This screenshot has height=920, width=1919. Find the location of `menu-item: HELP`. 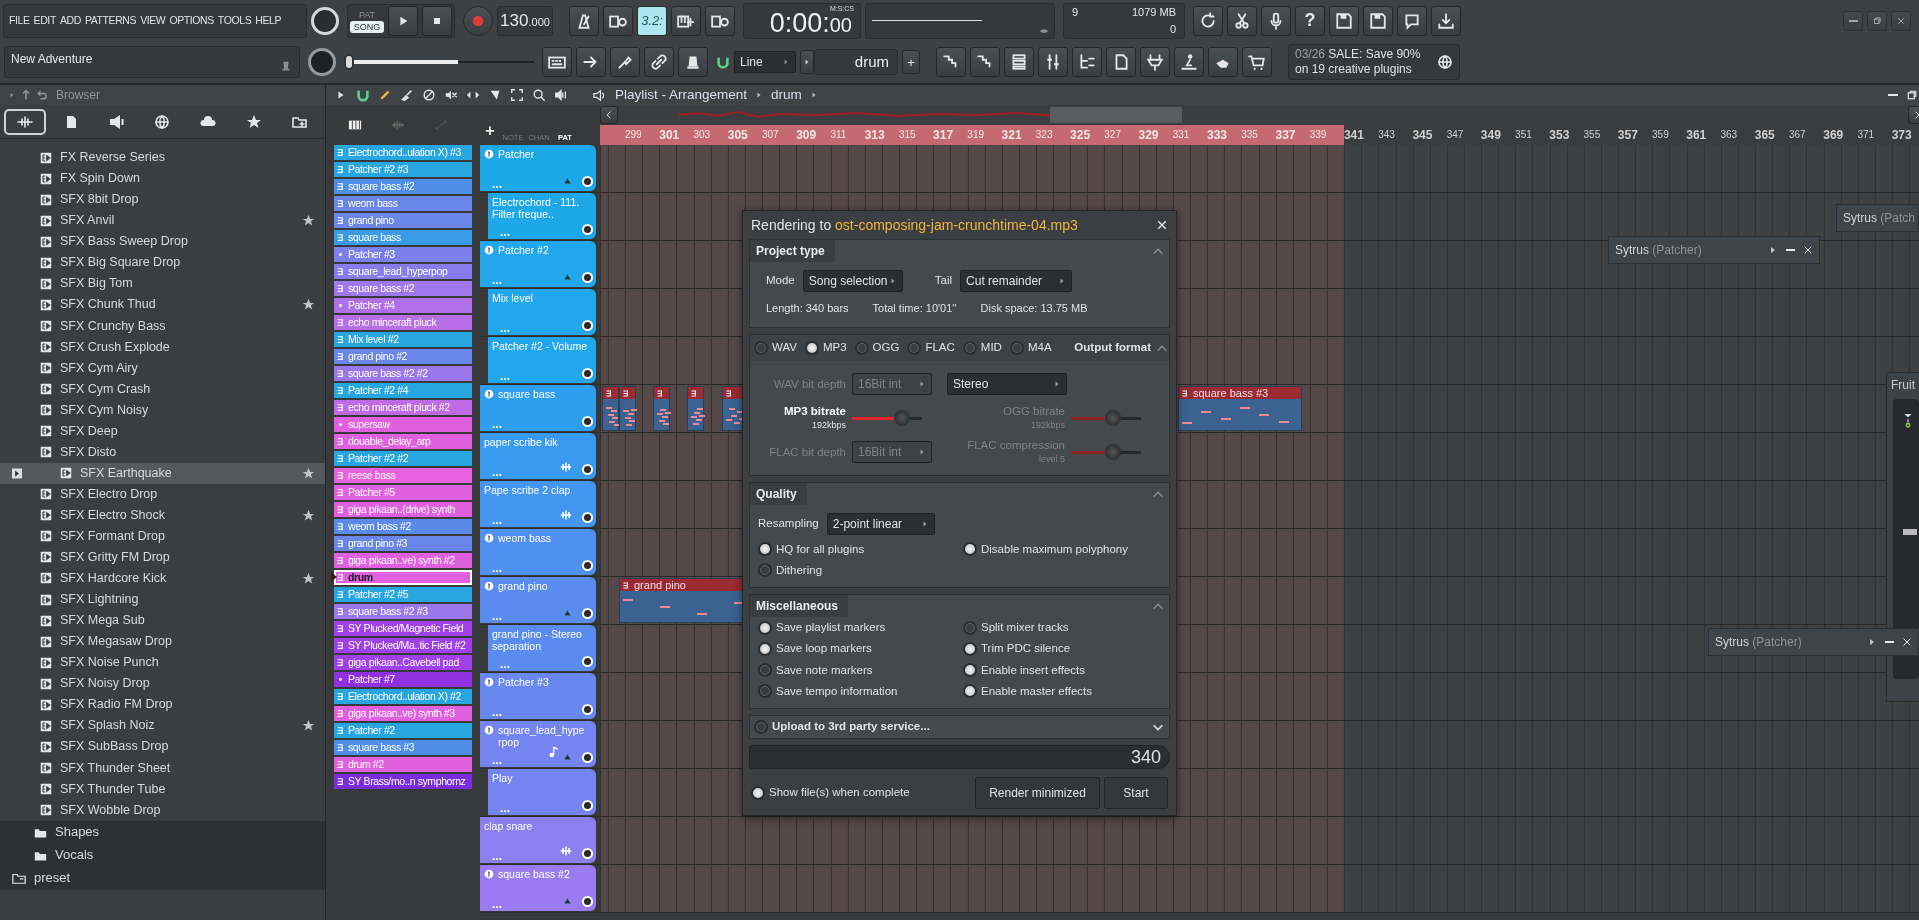

menu-item: HELP is located at coordinates (268, 20).